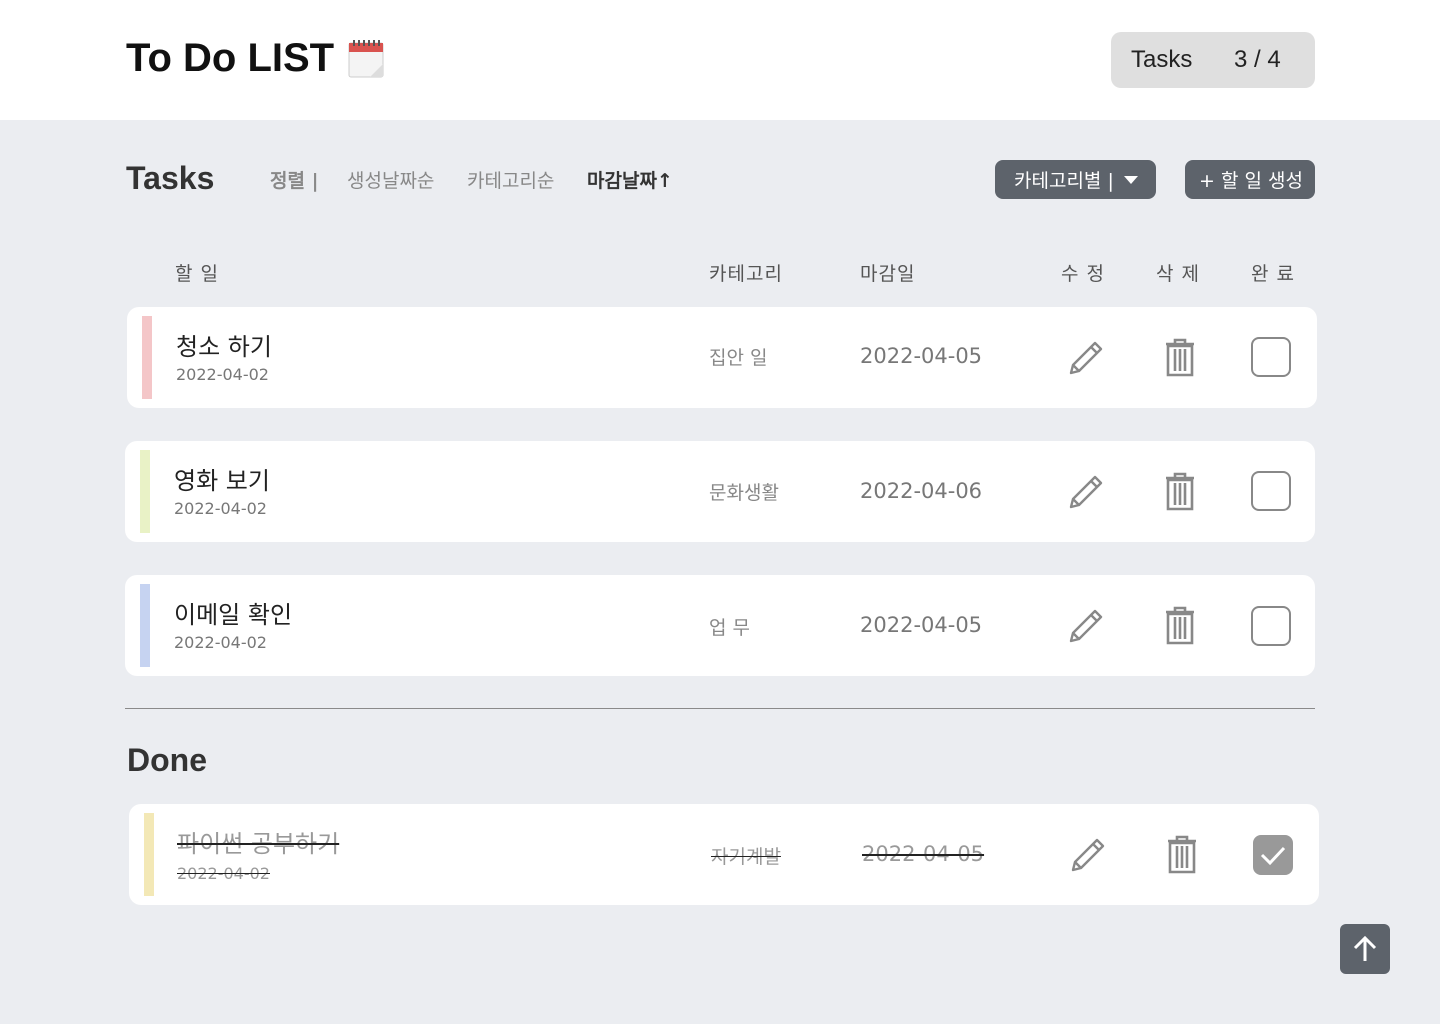 The image size is (1440, 1024). I want to click on chevron-down-icon, so click(1130, 179).